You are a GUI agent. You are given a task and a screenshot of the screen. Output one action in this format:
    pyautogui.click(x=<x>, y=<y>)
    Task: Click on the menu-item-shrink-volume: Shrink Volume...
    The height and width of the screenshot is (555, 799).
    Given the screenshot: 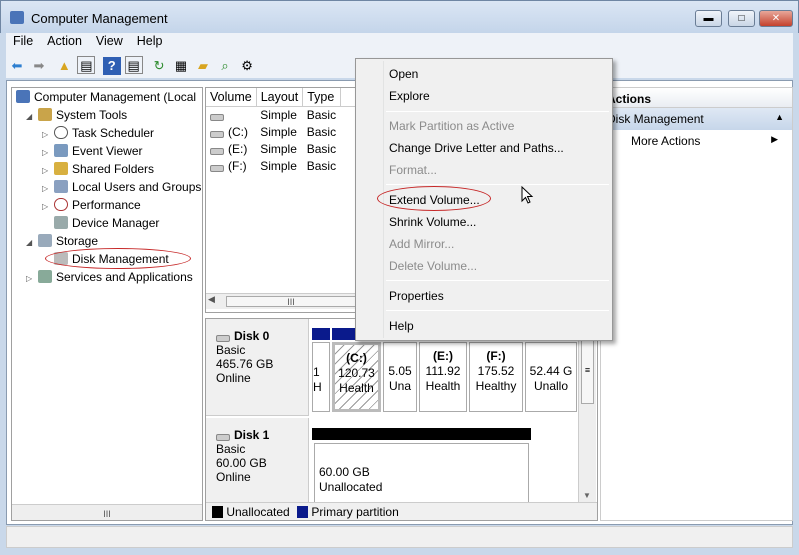 What is the action you would take?
    pyautogui.click(x=432, y=222)
    